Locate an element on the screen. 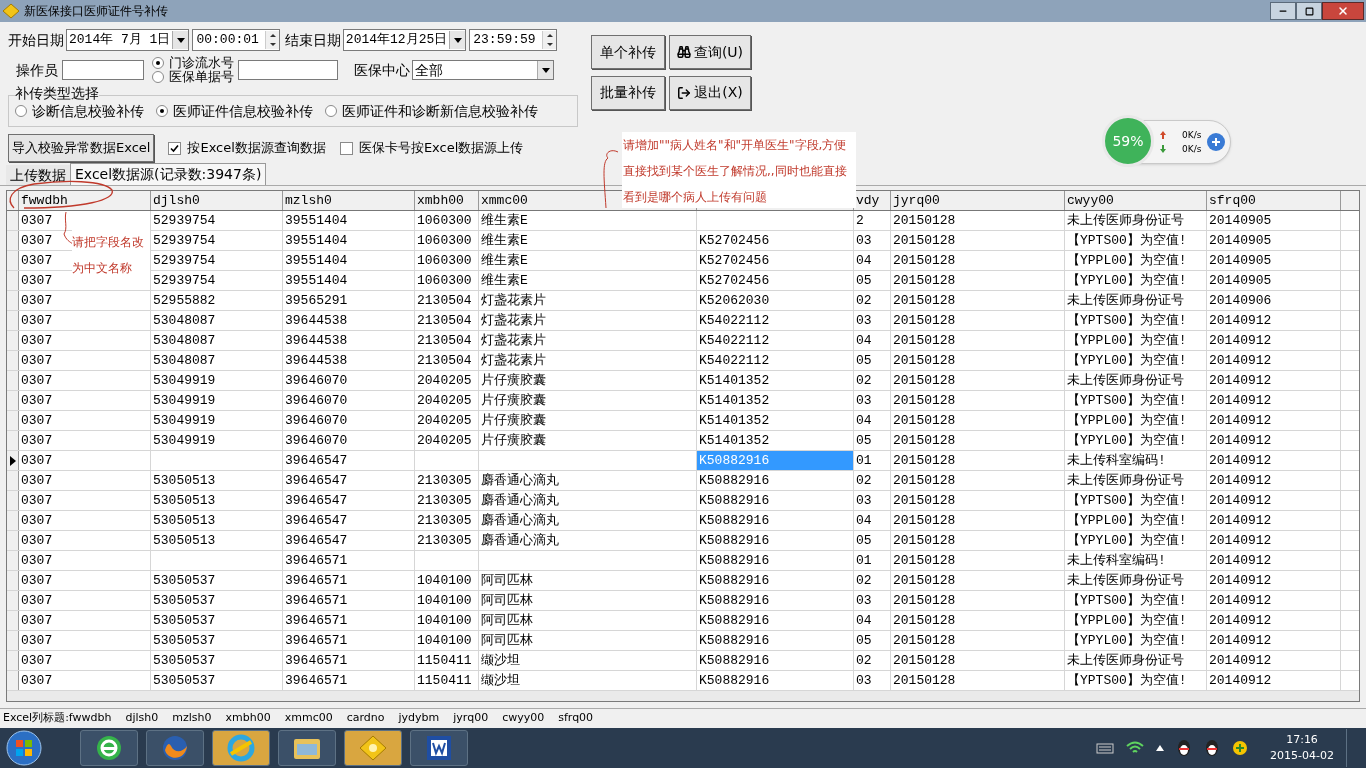 This screenshot has width=1366, height=768. table-cell: 39644538 is located at coordinates (349, 360).